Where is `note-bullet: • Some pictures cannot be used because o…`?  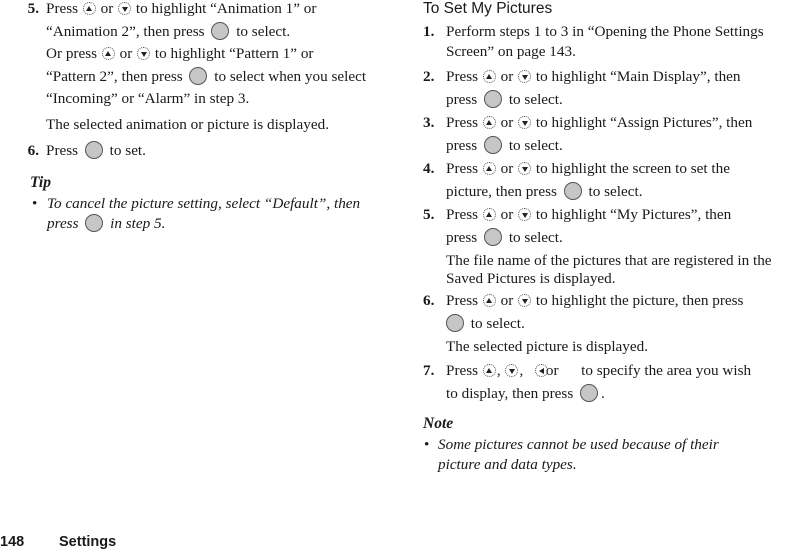
note-bullet: • Some pictures cannot be used because o… is located at coordinates (571, 454).